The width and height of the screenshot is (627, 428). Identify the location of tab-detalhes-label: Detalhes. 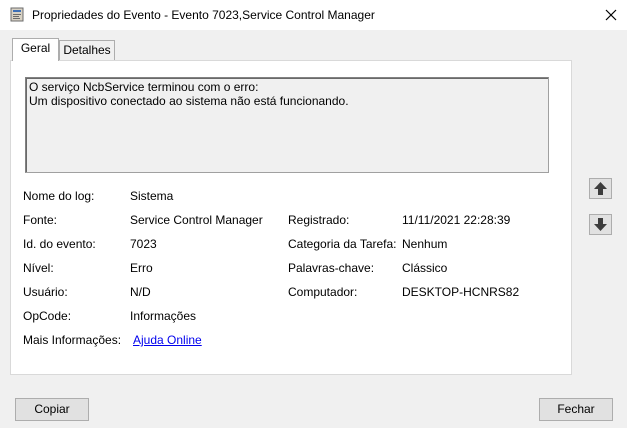
(87, 50).